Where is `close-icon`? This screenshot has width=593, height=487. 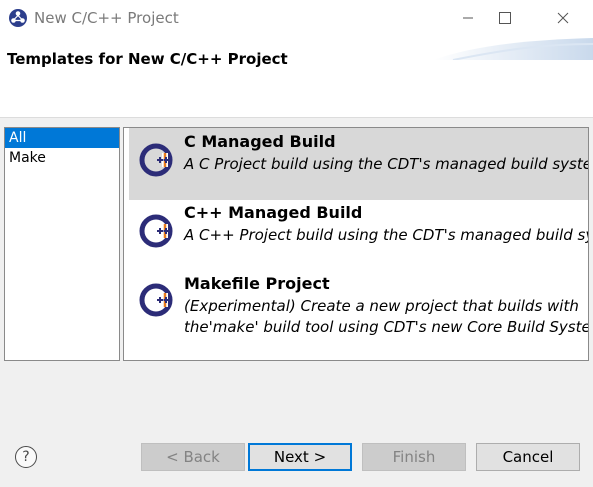 close-icon is located at coordinates (563, 18).